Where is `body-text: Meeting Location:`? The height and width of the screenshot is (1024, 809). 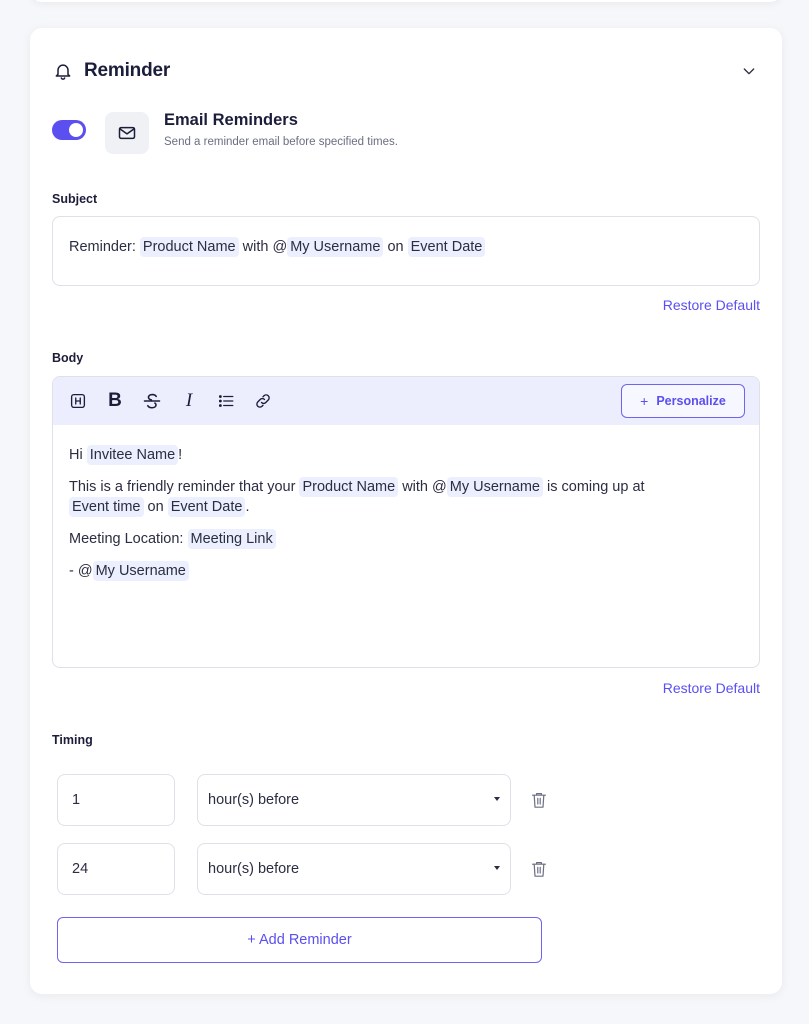 body-text: Meeting Location: is located at coordinates (128, 539).